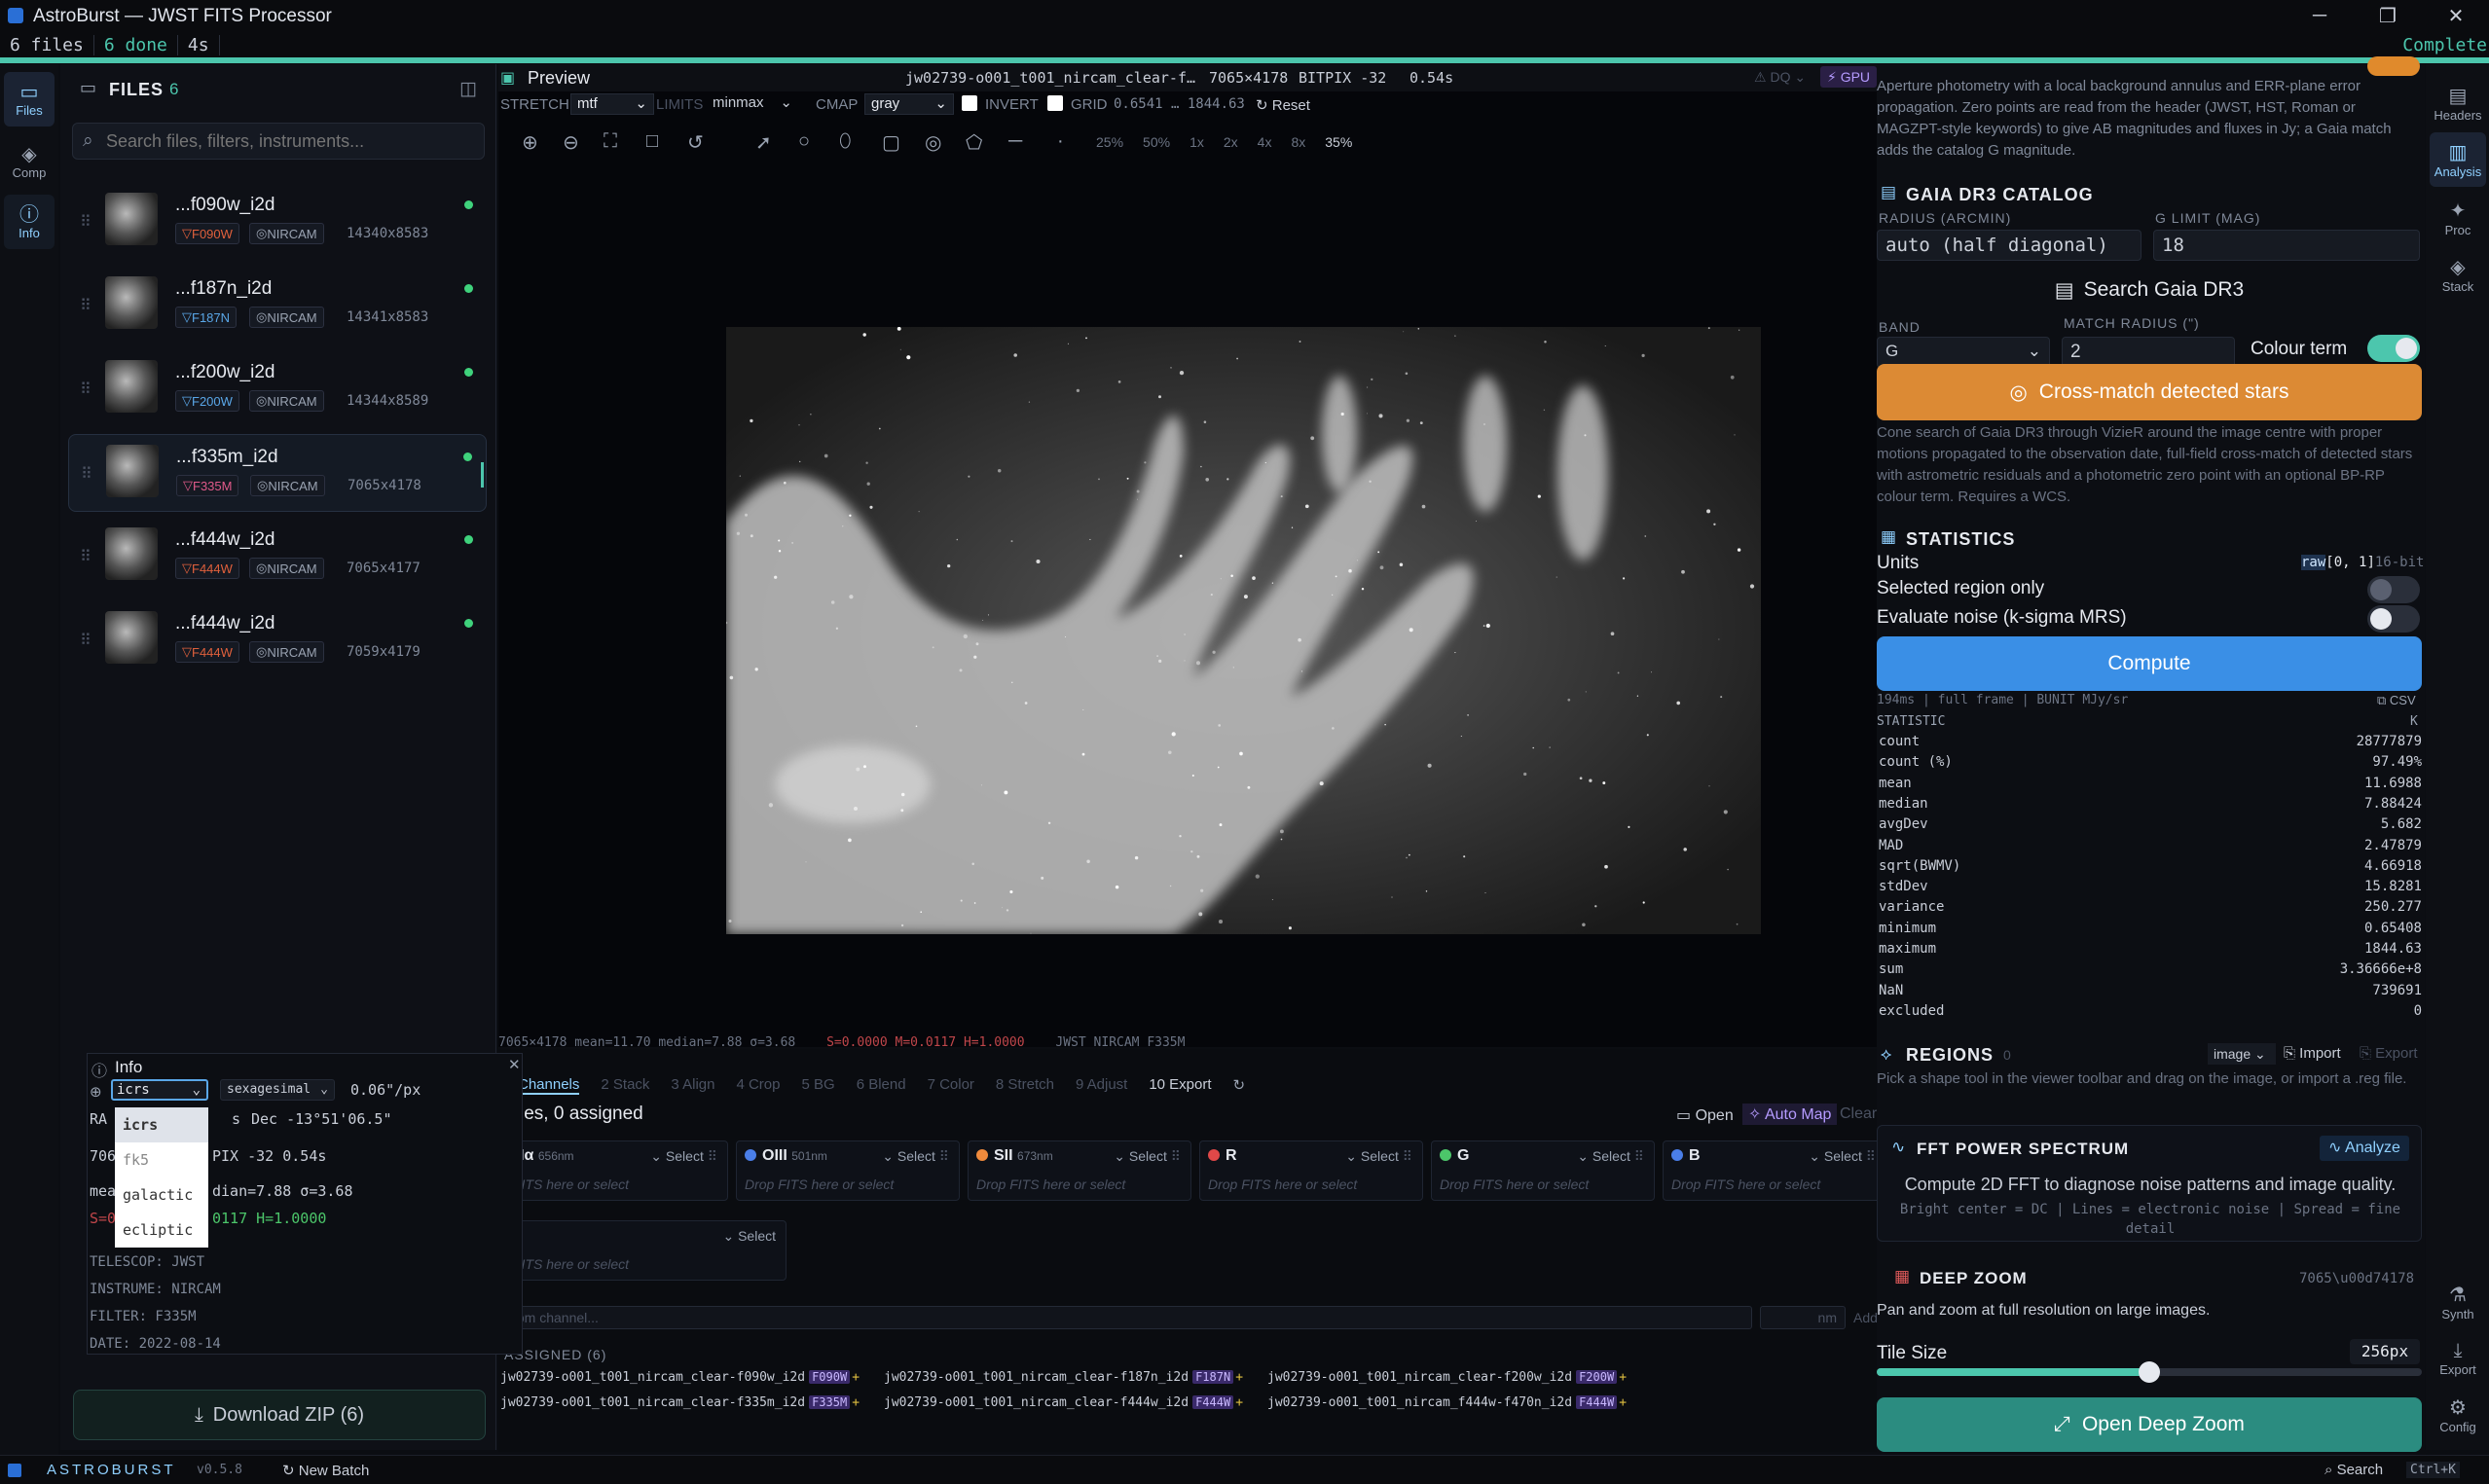 The height and width of the screenshot is (1484, 2489). What do you see at coordinates (2458, 103) in the screenshot?
I see `rail-headers-button: ▤ Headers` at bounding box center [2458, 103].